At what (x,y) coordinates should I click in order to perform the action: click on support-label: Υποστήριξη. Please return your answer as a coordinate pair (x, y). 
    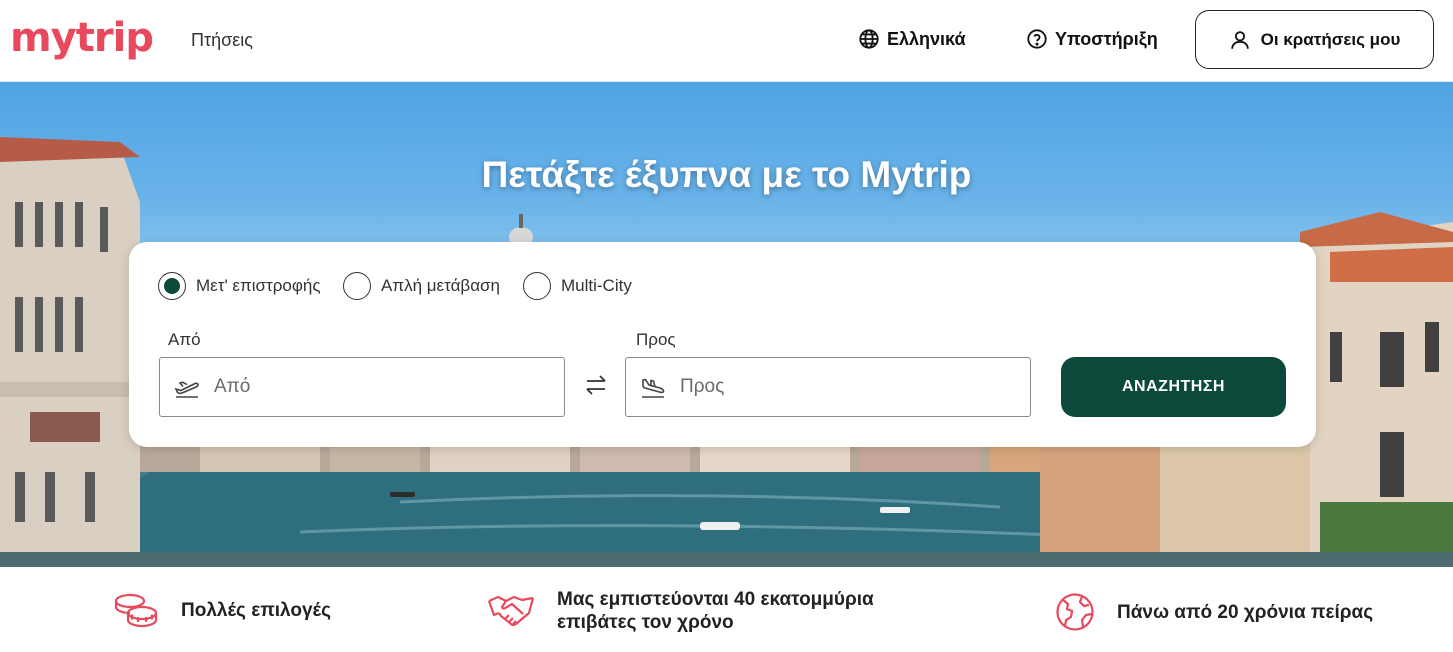
    Looking at the image, I should click on (1106, 38).